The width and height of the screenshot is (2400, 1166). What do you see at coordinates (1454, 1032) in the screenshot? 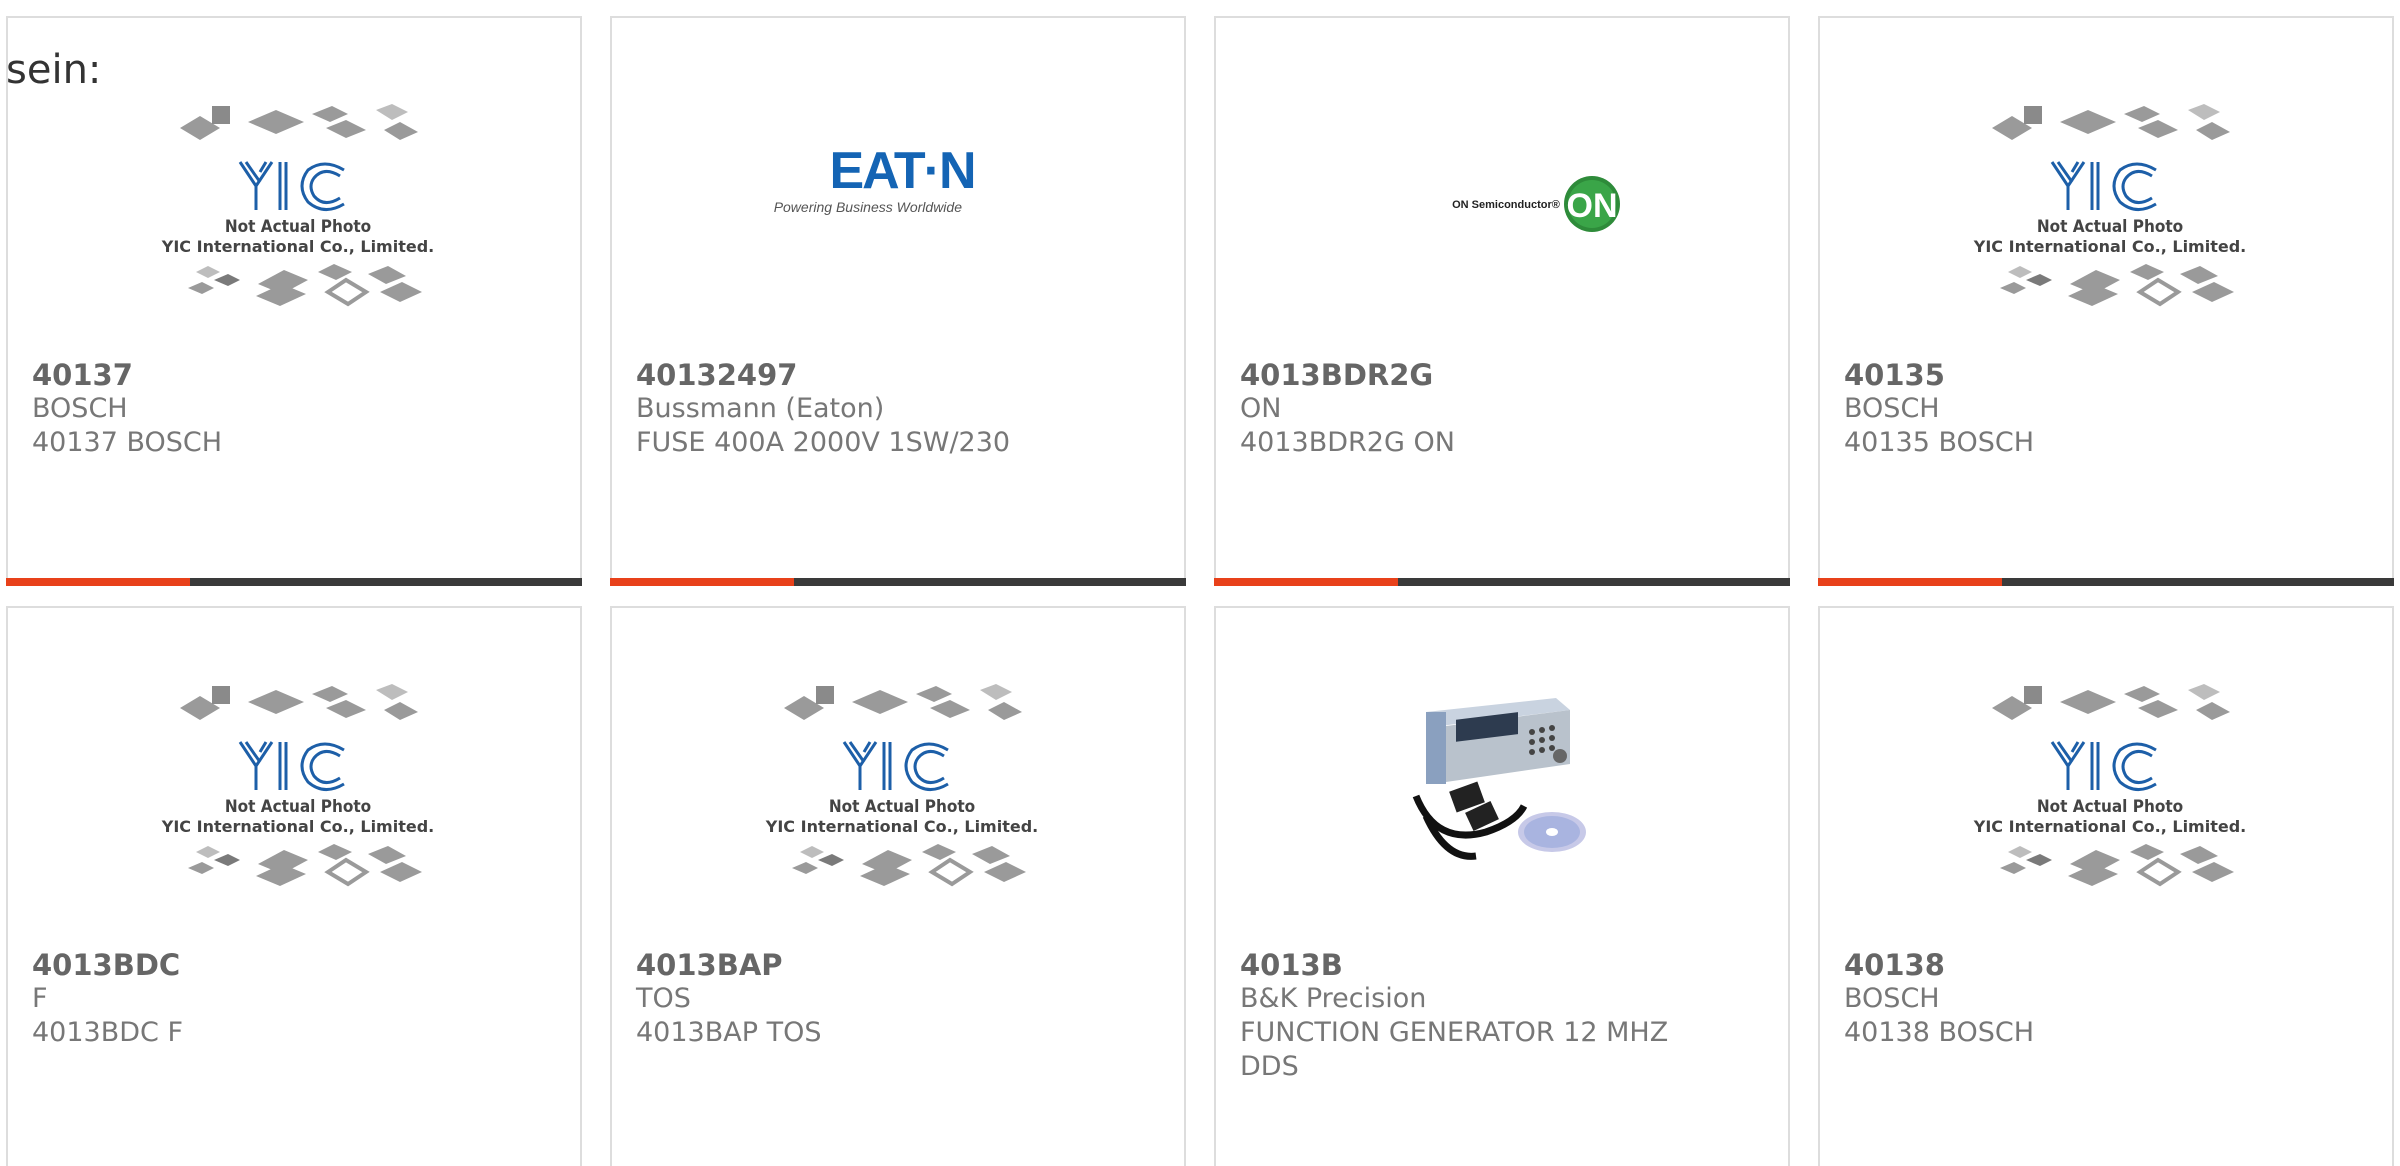
I see `product-description: FUNCTION GENERATOR 12 MHZ` at bounding box center [1454, 1032].